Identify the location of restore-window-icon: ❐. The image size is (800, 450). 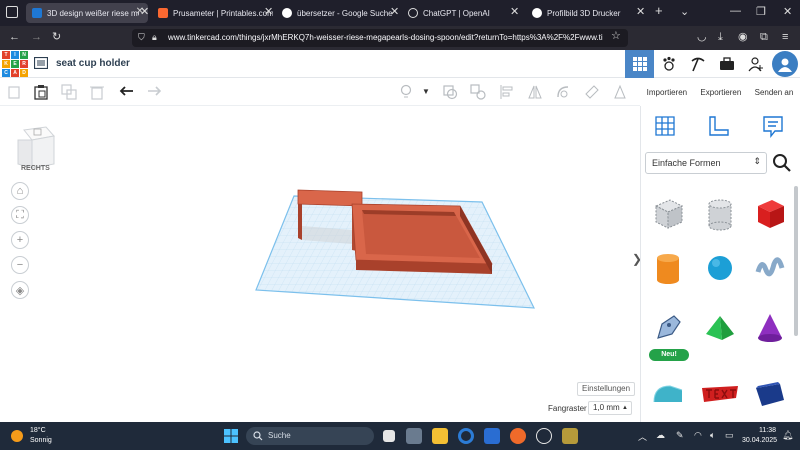
(761, 11).